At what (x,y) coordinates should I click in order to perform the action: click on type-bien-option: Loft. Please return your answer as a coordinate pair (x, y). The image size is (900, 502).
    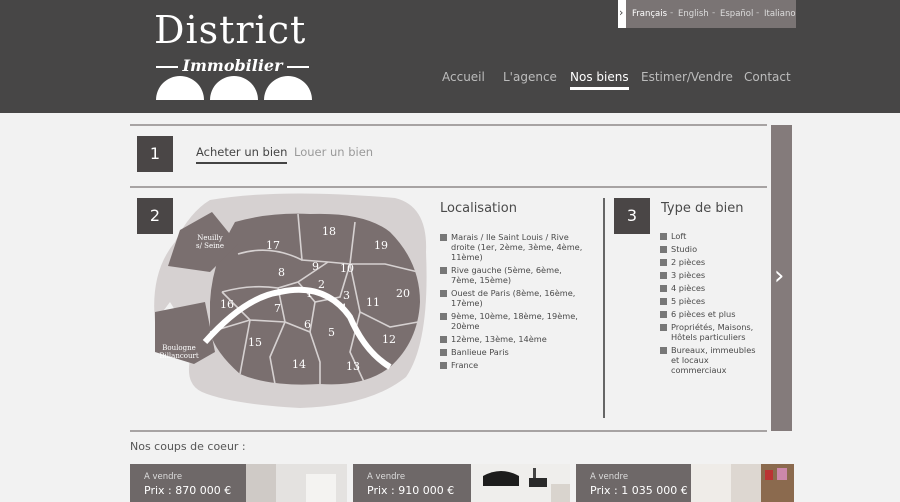
    Looking at the image, I should click on (710, 236).